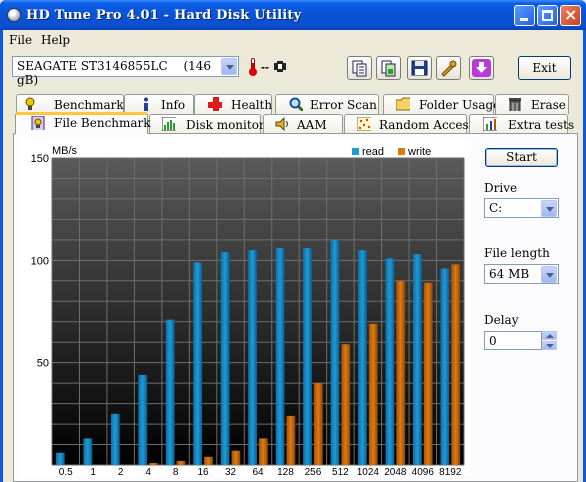 The width and height of the screenshot is (586, 482). Describe the element at coordinates (521, 157) in the screenshot. I see `start-button: Start` at that location.